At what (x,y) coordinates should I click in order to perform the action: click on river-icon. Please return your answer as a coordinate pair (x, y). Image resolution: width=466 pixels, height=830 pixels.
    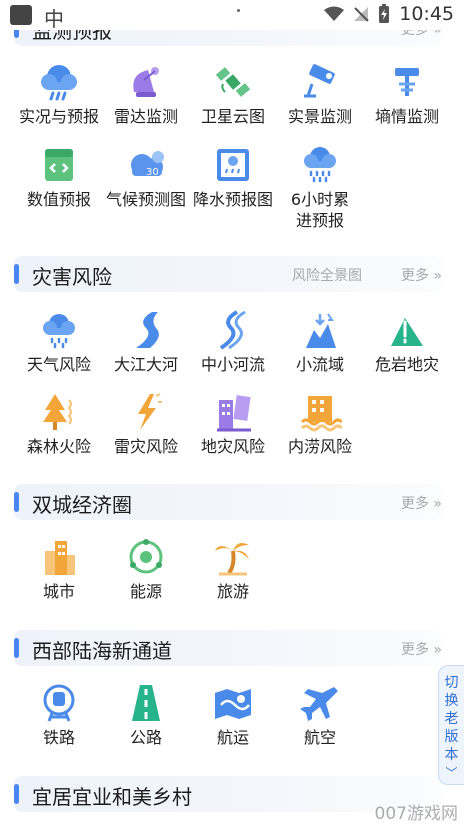
    Looking at the image, I should click on (147, 330).